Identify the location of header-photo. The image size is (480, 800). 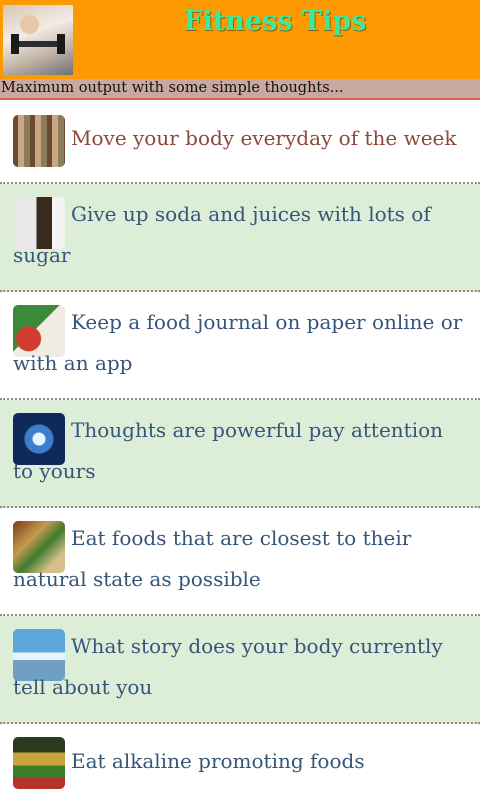
(38, 40).